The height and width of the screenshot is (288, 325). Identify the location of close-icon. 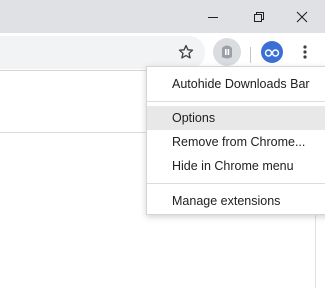
(302, 16).